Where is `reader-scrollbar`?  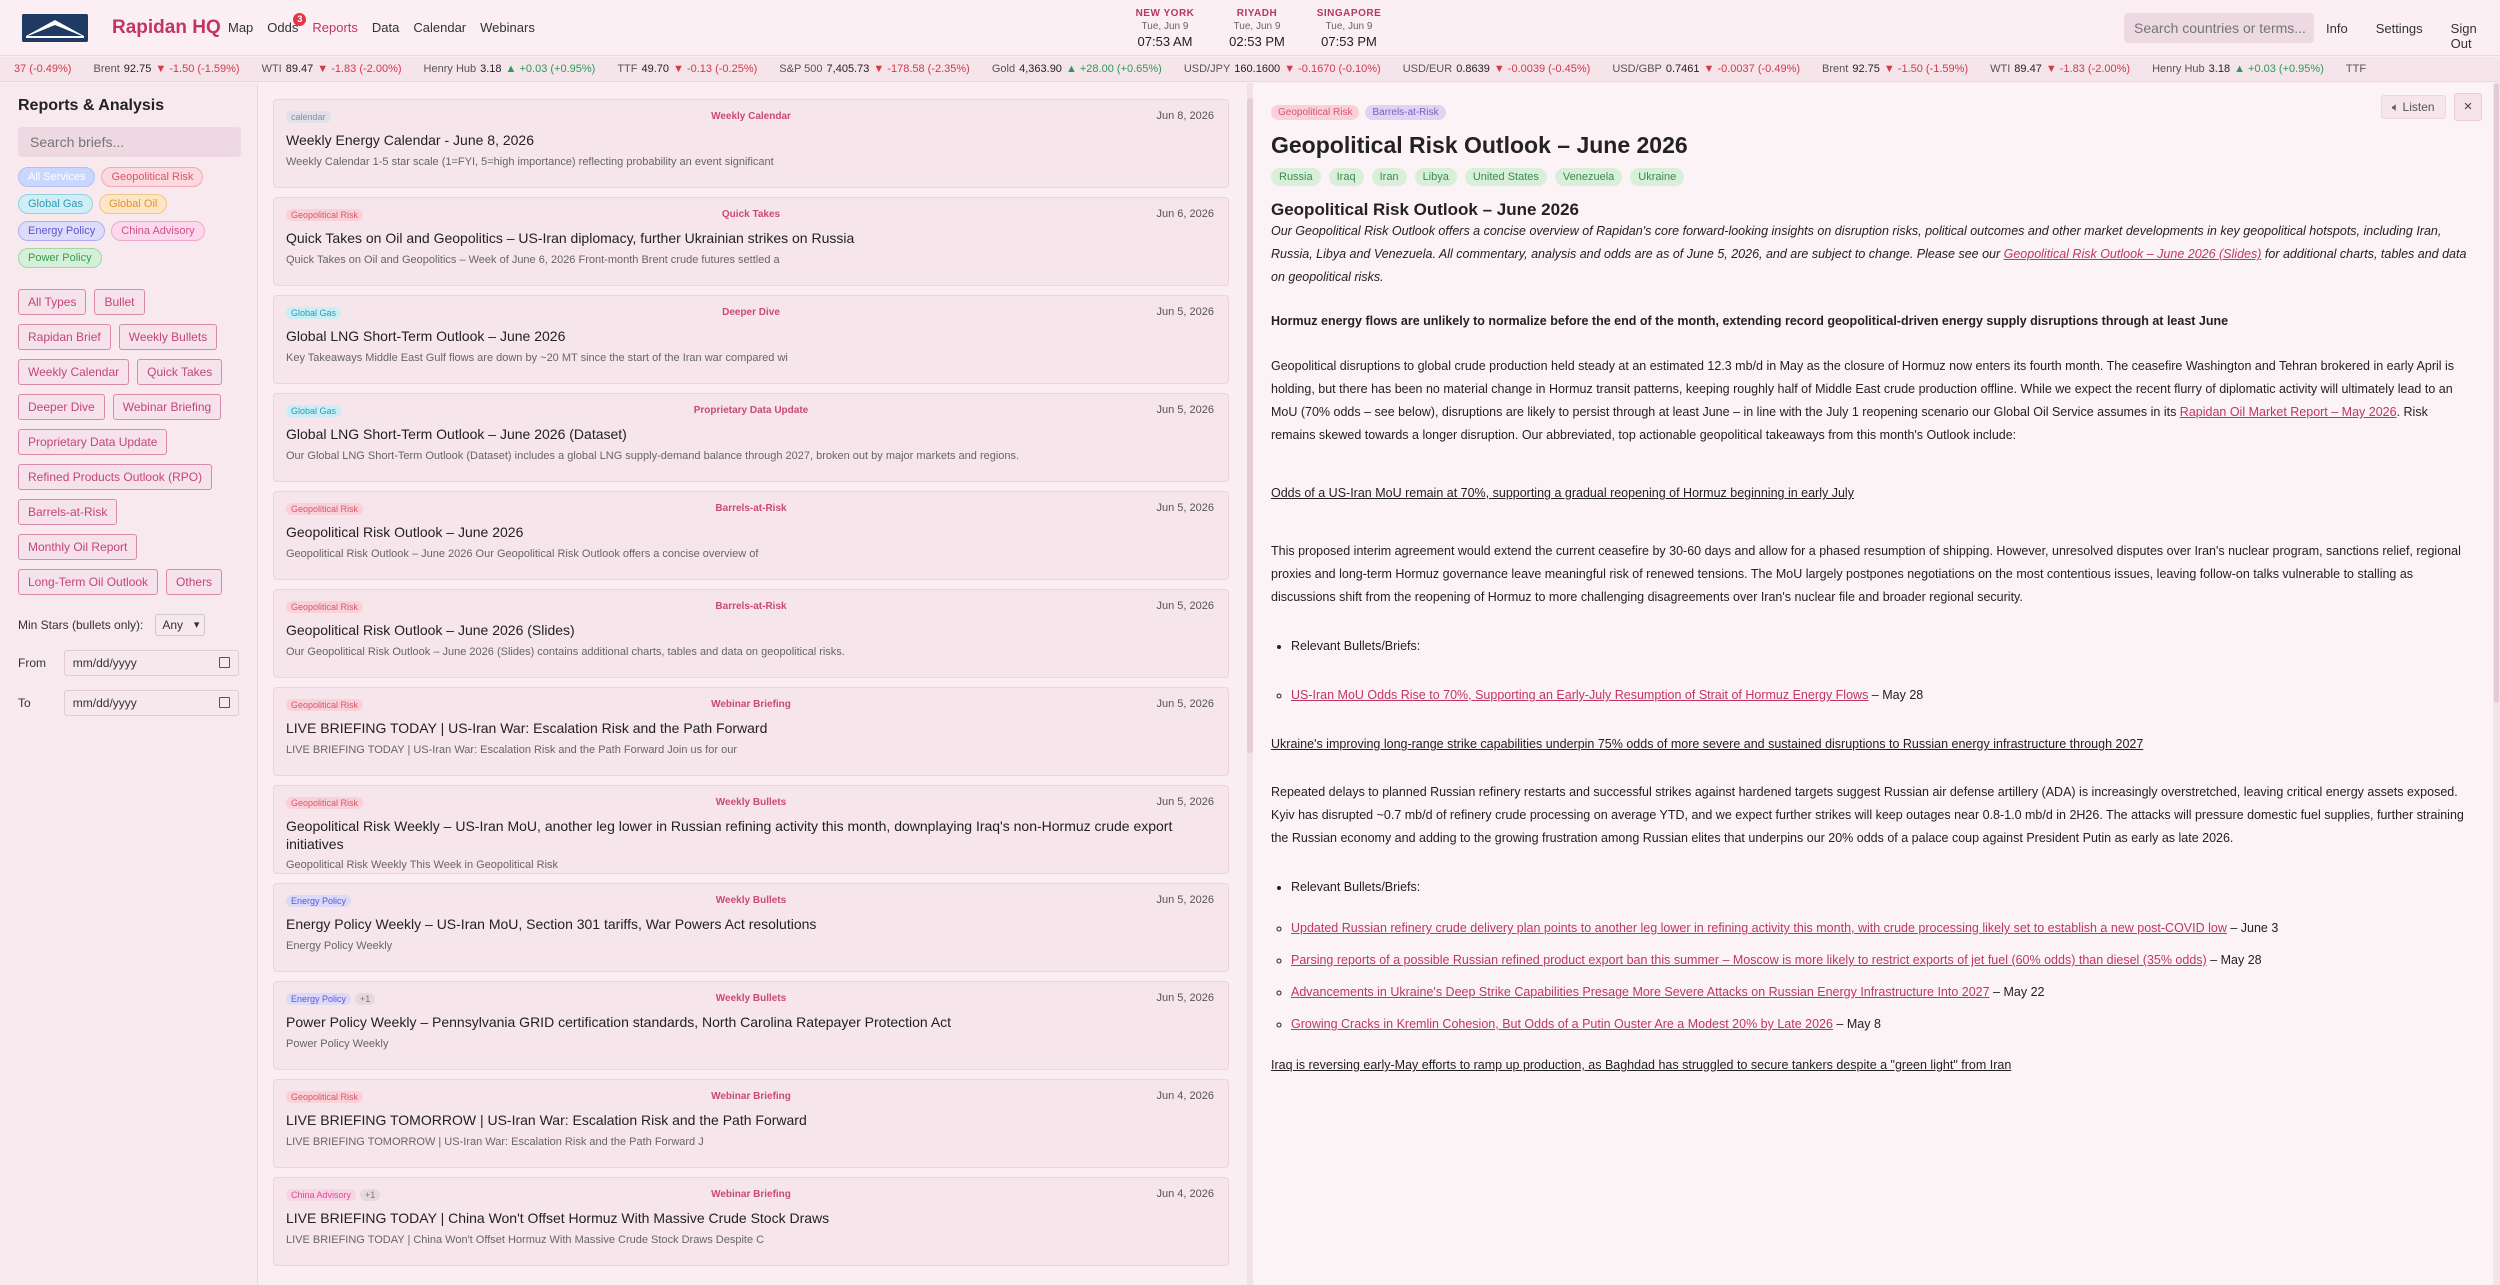 reader-scrollbar is located at coordinates (2496, 684).